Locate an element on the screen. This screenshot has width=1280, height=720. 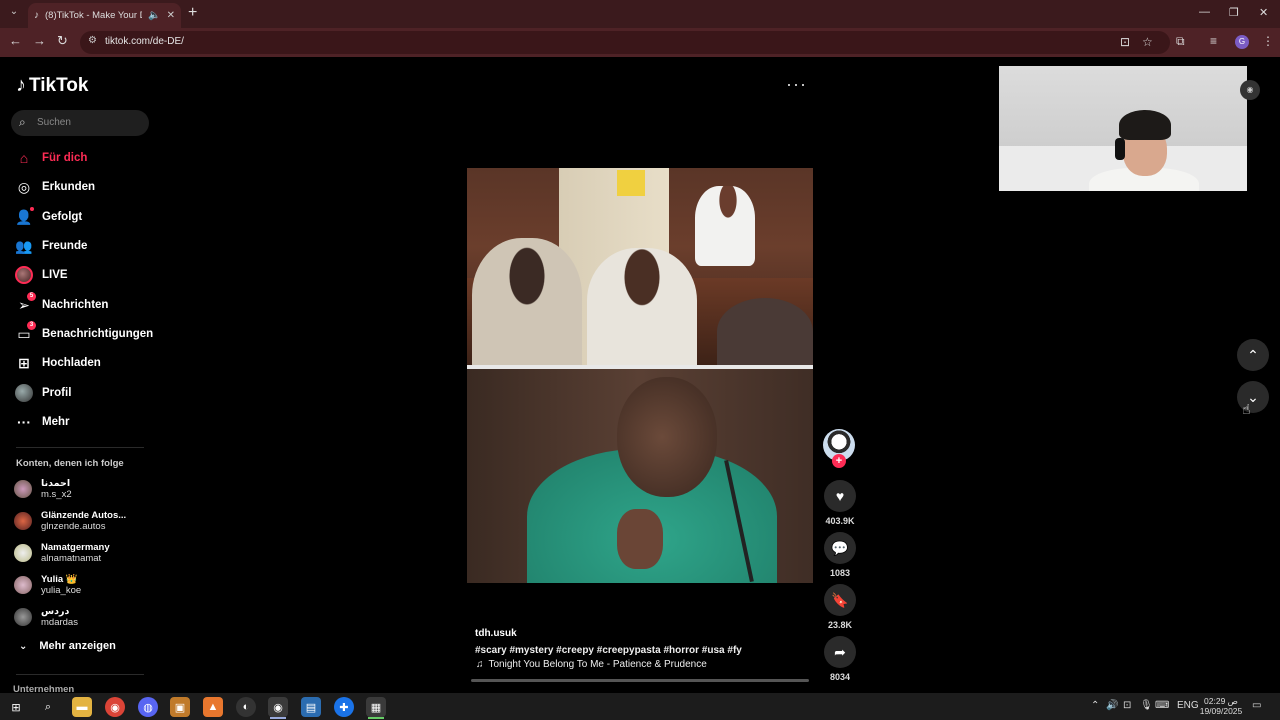
address-bar: ⚙ tiktok.com/de-DE/ ⊡ ☆ is located at coordinates (625, 42).